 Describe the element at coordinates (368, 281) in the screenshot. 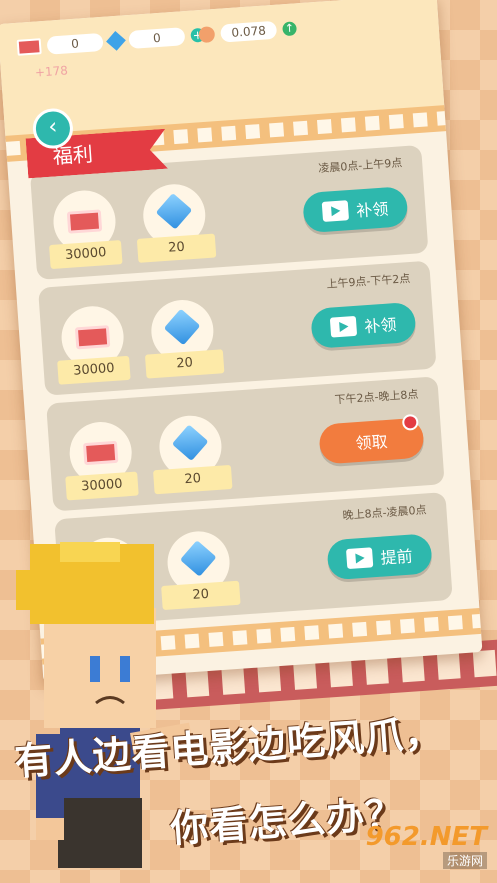

I see `time-range: 上午9点-下午2点` at that location.